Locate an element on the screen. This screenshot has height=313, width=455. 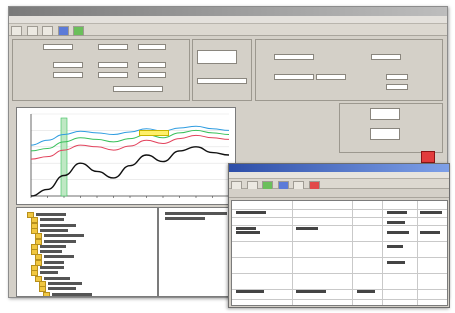
chart-svg is located at coordinates (130, 155).